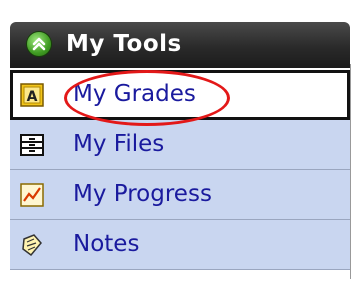  What do you see at coordinates (142, 194) in the screenshot?
I see `tool-item-label: My Progress` at bounding box center [142, 194].